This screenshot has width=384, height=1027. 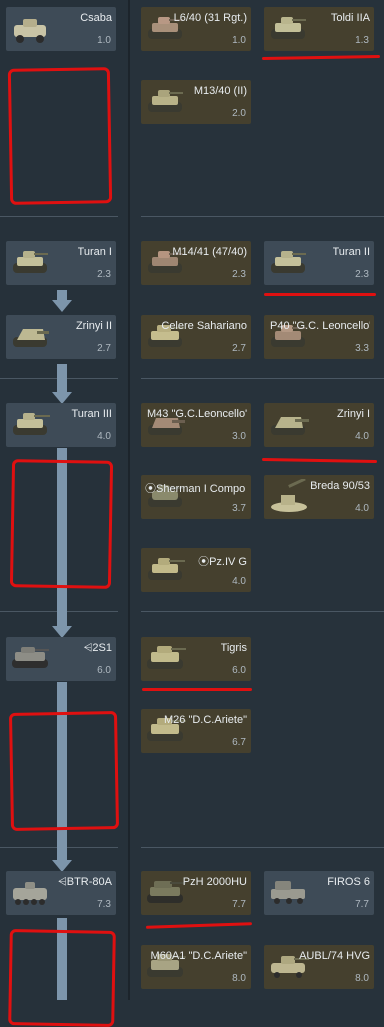 What do you see at coordinates (93, 326) in the screenshot?
I see `vehicle-name: Zrinyi II` at bounding box center [93, 326].